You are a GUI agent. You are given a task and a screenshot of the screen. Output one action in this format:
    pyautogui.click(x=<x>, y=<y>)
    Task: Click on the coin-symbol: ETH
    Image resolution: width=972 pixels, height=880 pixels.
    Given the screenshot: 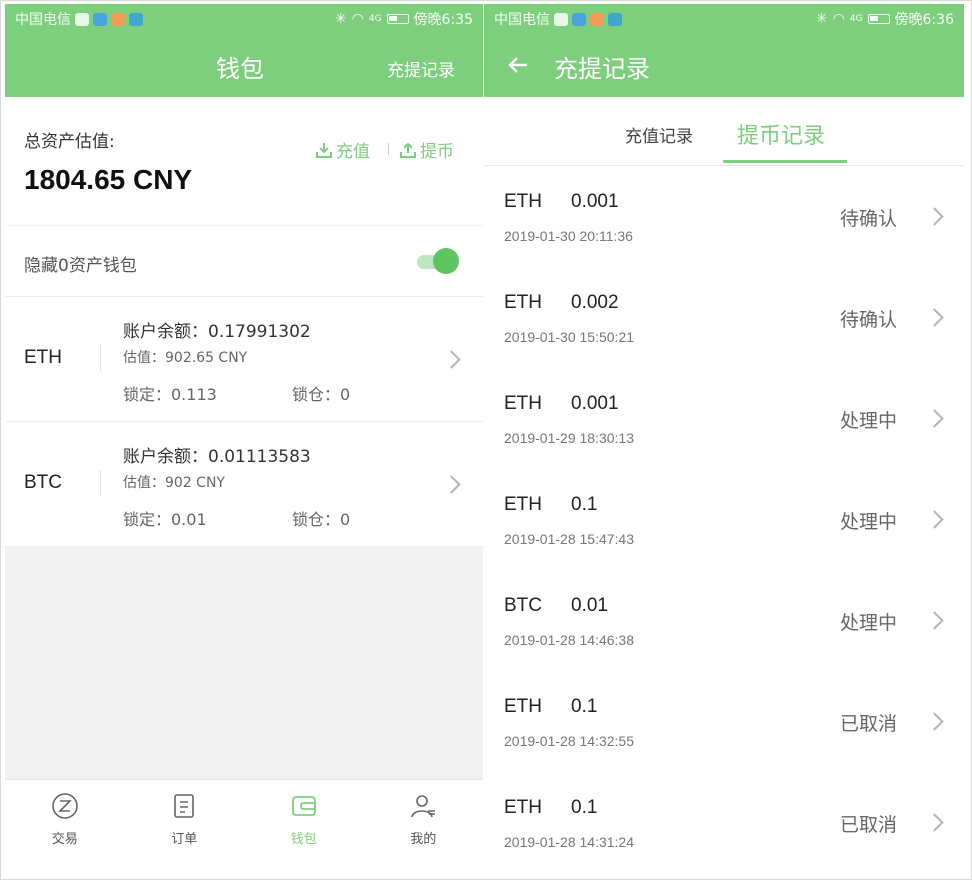 What is the action you would take?
    pyautogui.click(x=43, y=357)
    